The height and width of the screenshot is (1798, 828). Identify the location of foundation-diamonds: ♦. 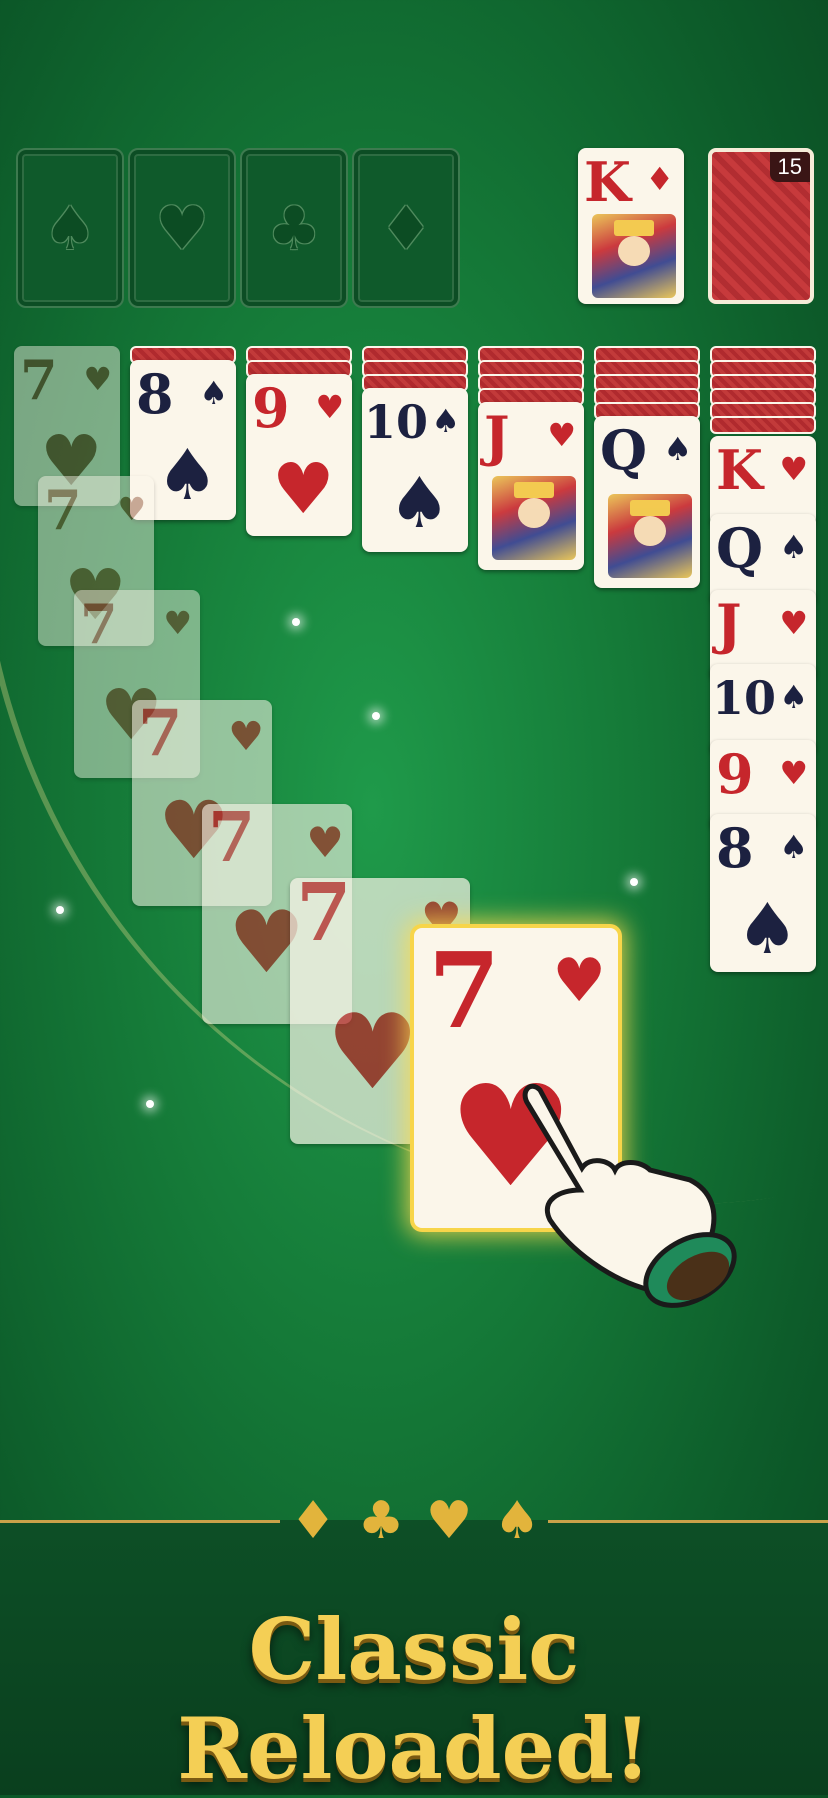
(406, 228).